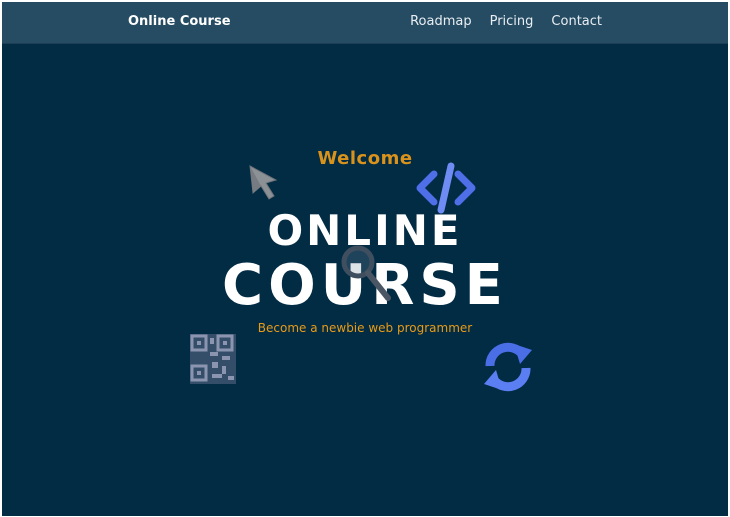  Describe the element at coordinates (213, 359) in the screenshot. I see `qr-code-icon` at that location.